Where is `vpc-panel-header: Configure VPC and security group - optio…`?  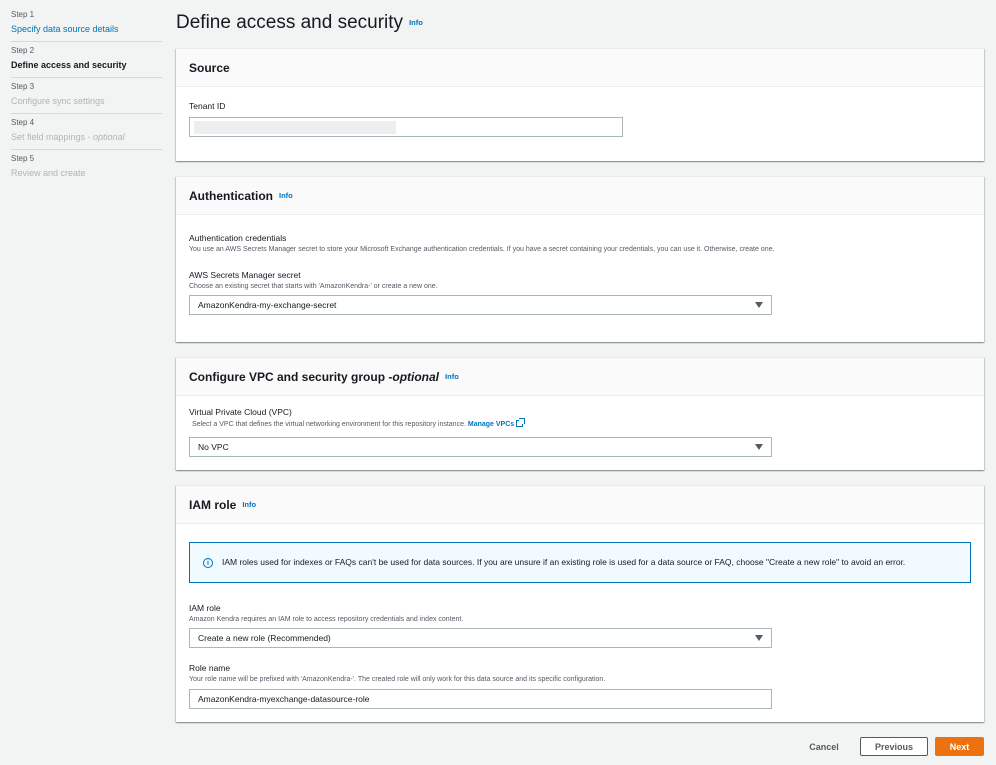 vpc-panel-header: Configure VPC and security group - optio… is located at coordinates (580, 377).